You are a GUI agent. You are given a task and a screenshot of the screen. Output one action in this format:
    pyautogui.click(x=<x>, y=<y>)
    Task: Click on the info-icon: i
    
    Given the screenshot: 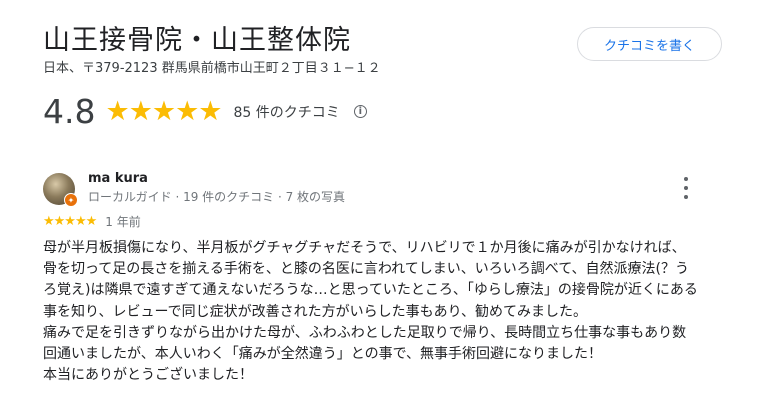 What is the action you would take?
    pyautogui.click(x=360, y=111)
    